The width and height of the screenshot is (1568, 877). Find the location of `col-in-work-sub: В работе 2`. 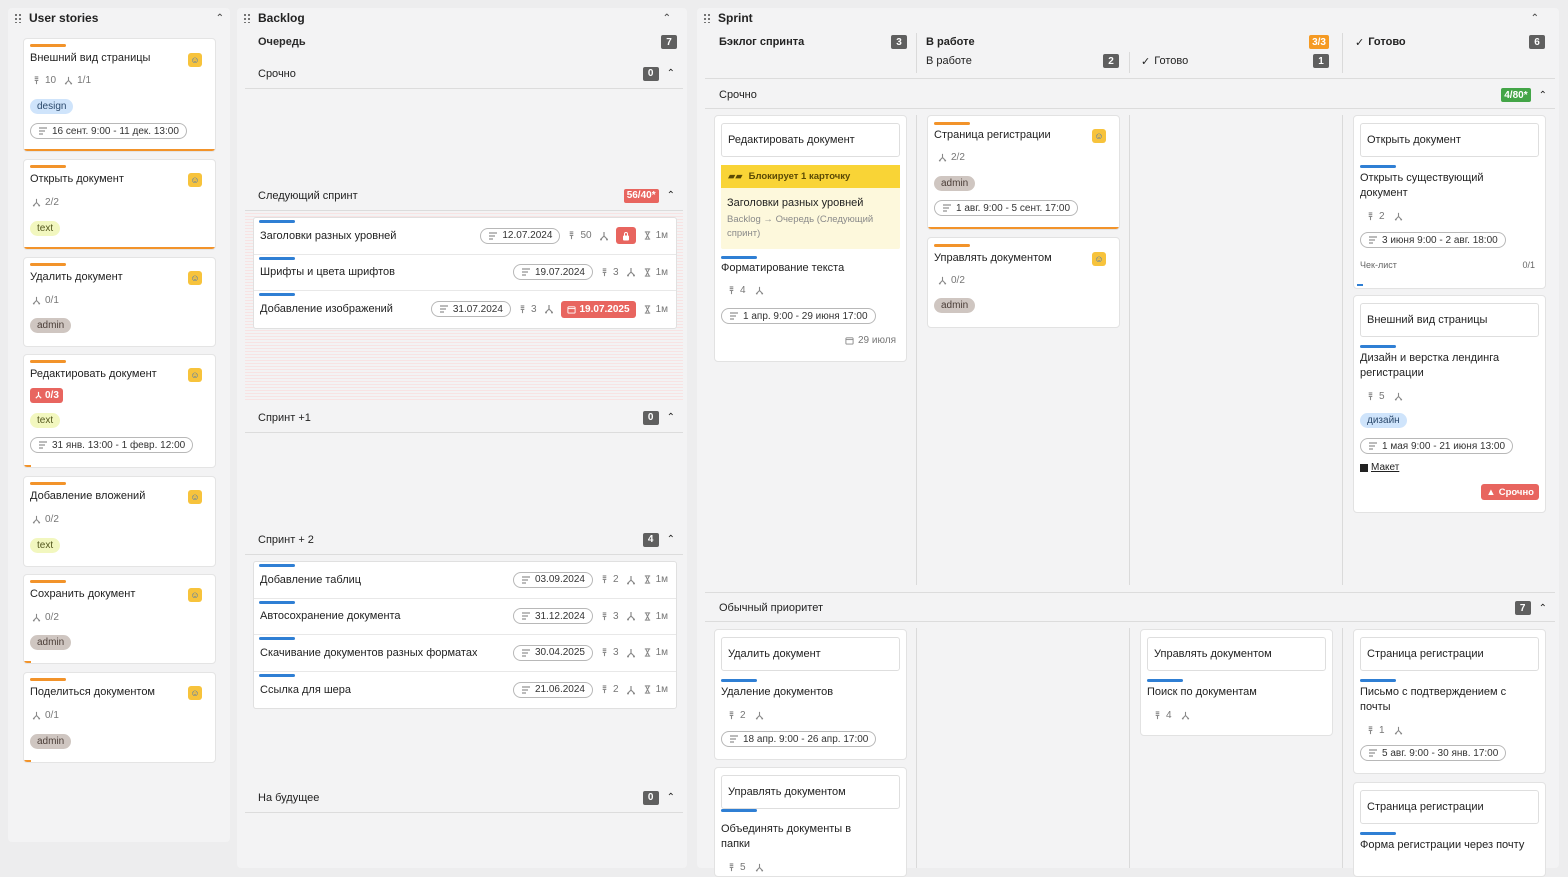

col-in-work-sub: В работе 2 is located at coordinates (1022, 61).